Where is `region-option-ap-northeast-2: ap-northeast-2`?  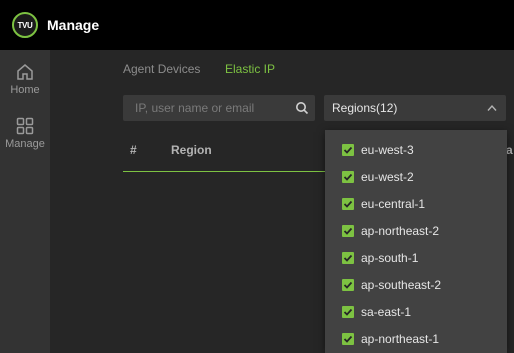 region-option-ap-northeast-2: ap-northeast-2 is located at coordinates (416, 231).